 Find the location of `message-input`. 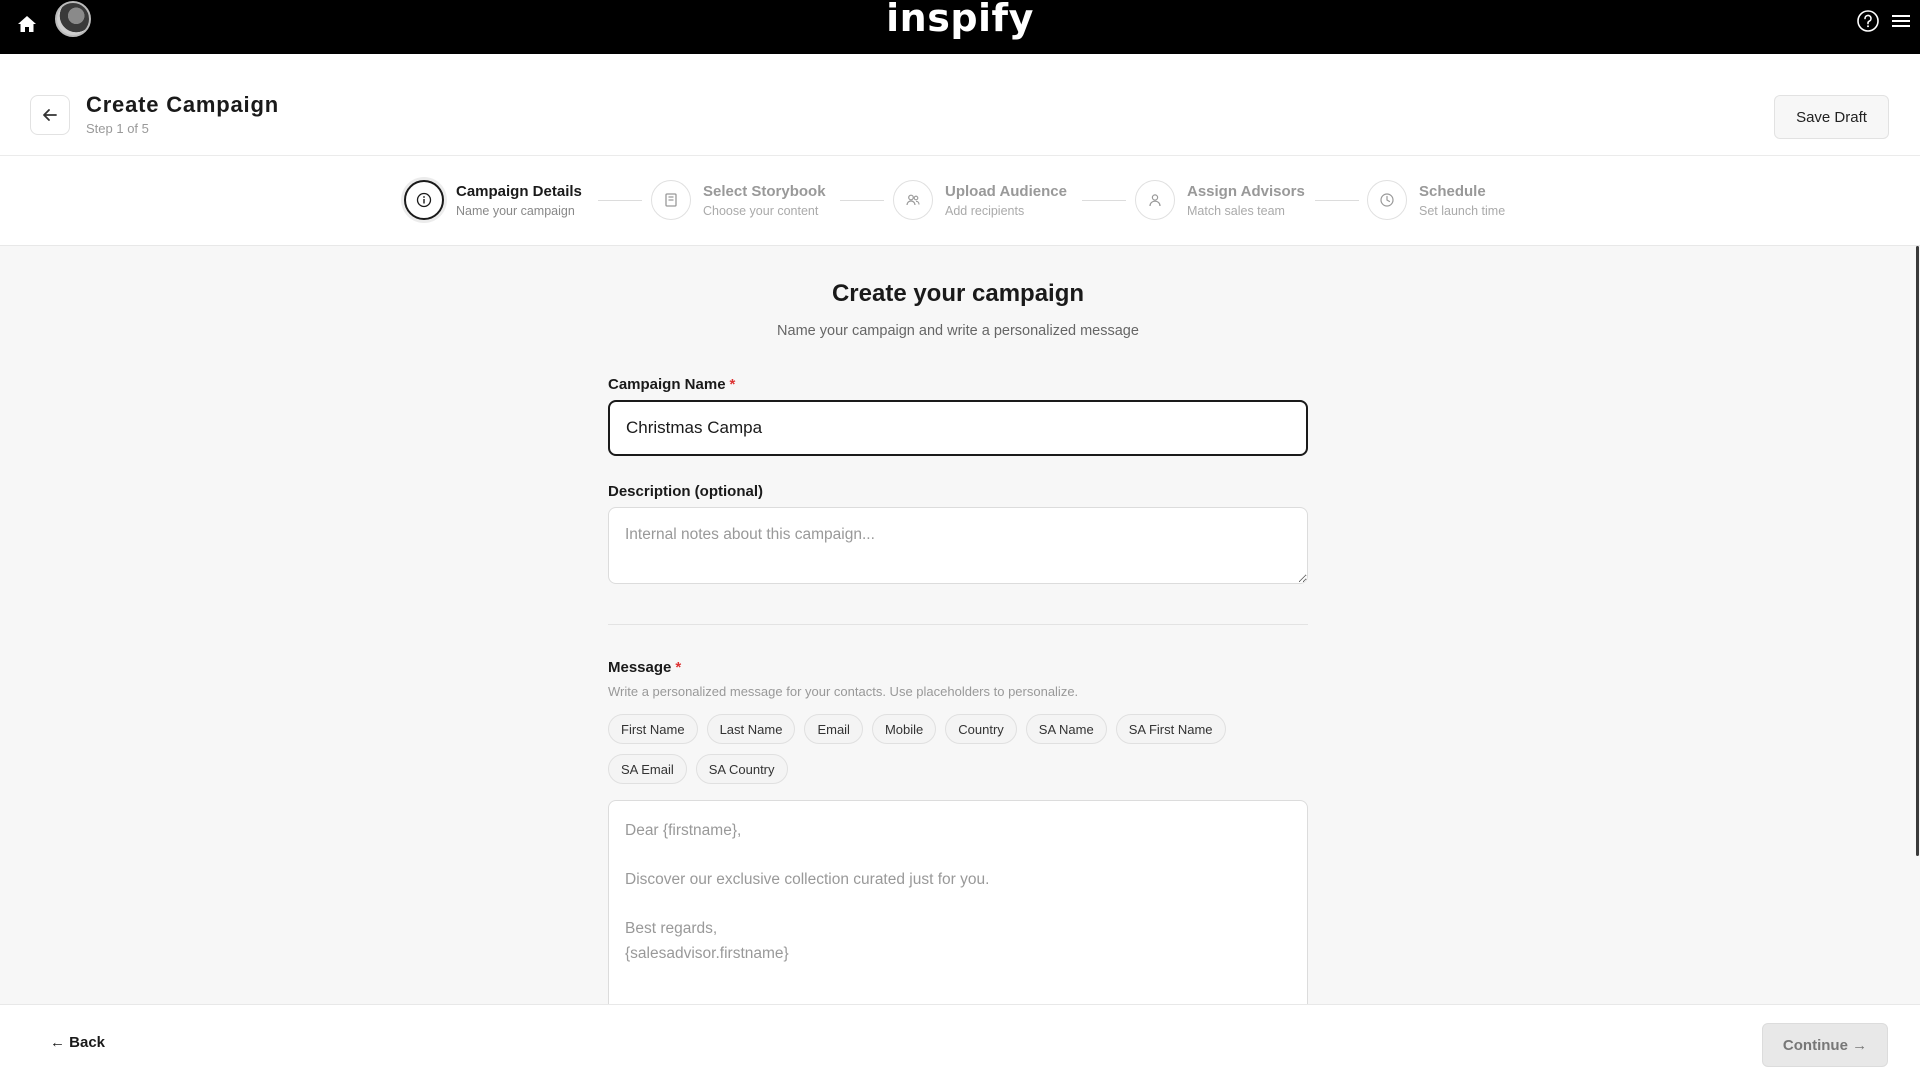

message-input is located at coordinates (958, 905).